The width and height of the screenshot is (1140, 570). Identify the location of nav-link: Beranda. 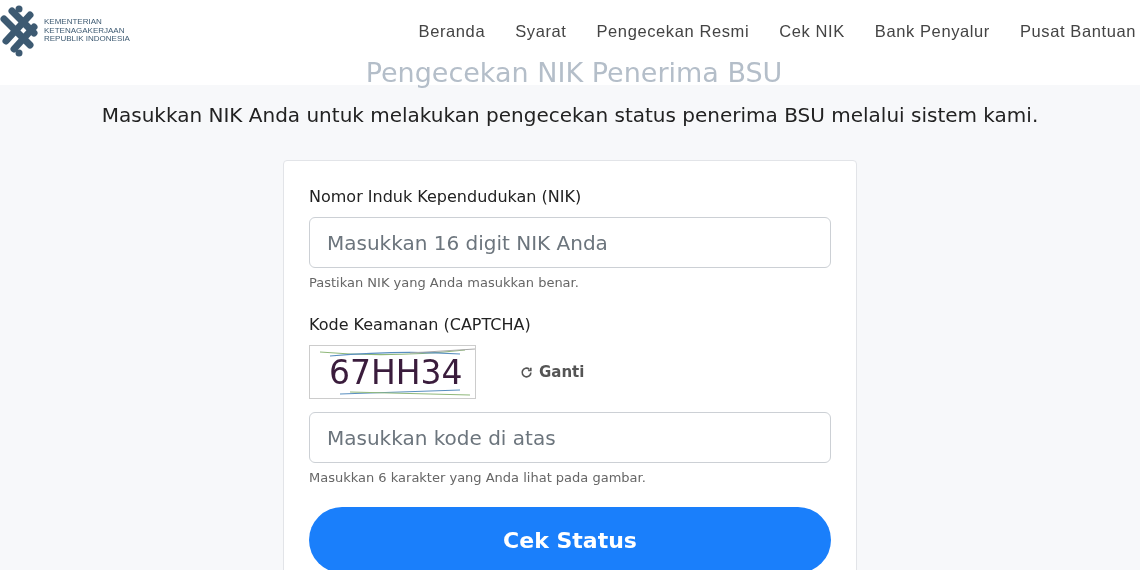
(452, 31).